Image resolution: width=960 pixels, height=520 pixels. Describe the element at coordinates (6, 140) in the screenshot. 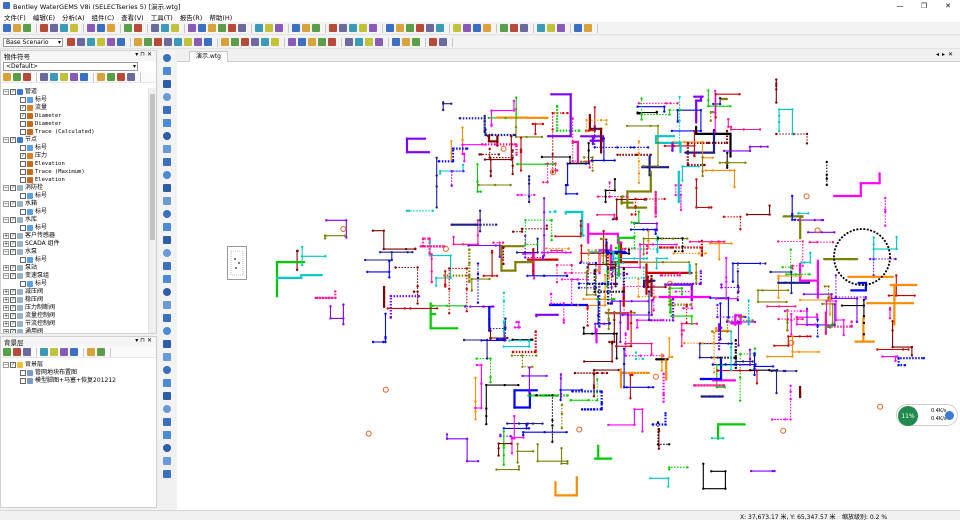

I see `expand-toggle-icon: −` at that location.